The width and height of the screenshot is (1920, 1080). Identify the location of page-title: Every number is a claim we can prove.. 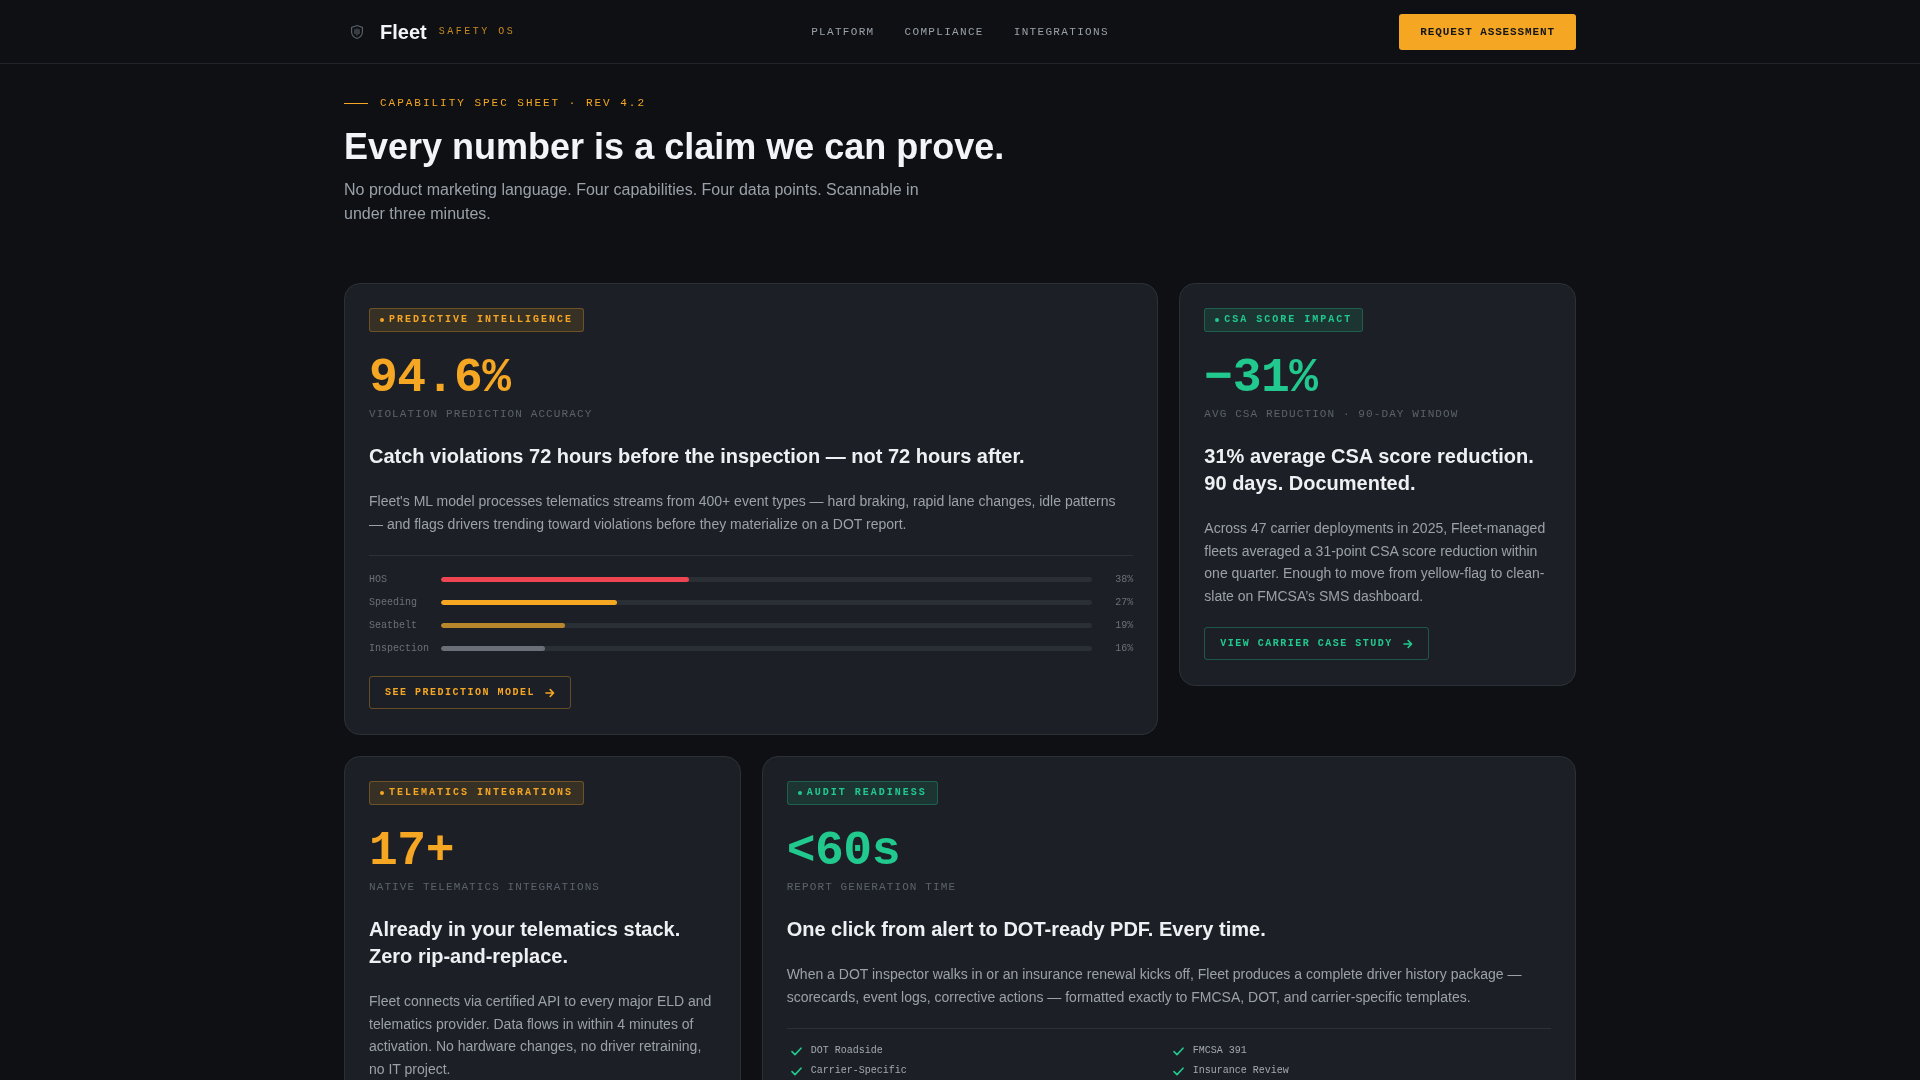
(675, 146).